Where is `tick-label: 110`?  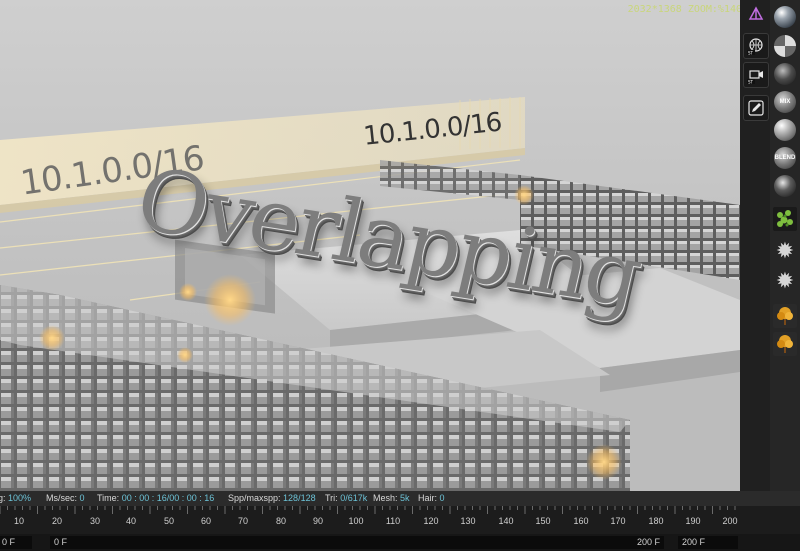 tick-label: 110 is located at coordinates (393, 521).